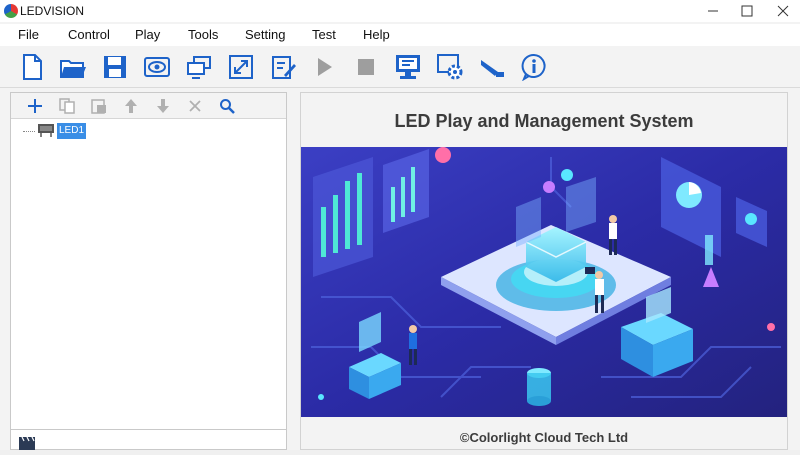 The image size is (800, 455). What do you see at coordinates (324, 34) in the screenshot?
I see `menu-test: Test` at bounding box center [324, 34].